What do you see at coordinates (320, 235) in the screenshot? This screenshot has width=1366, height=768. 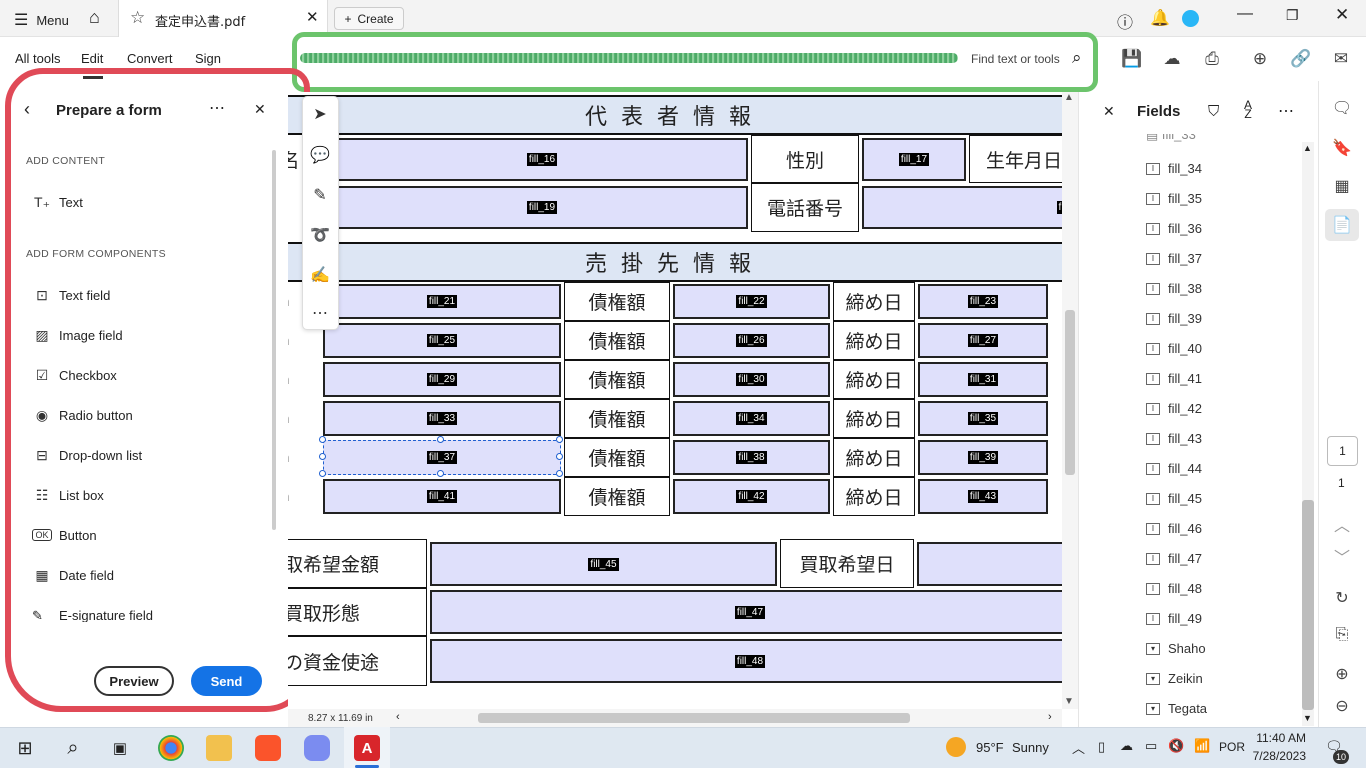 I see `draw-icon: ➰` at bounding box center [320, 235].